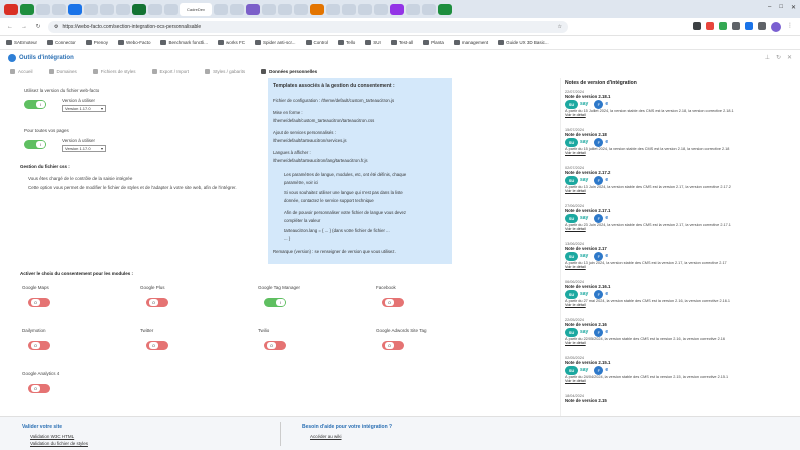 Image resolution: width=800 pixels, height=450 pixels. I want to click on bookmark-item: Tello, so click(346, 42).